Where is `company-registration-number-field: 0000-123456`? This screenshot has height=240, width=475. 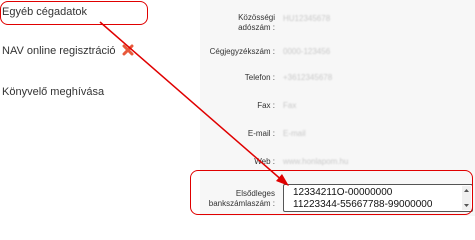 company-registration-number-field: 0000-123456 is located at coordinates (306, 51).